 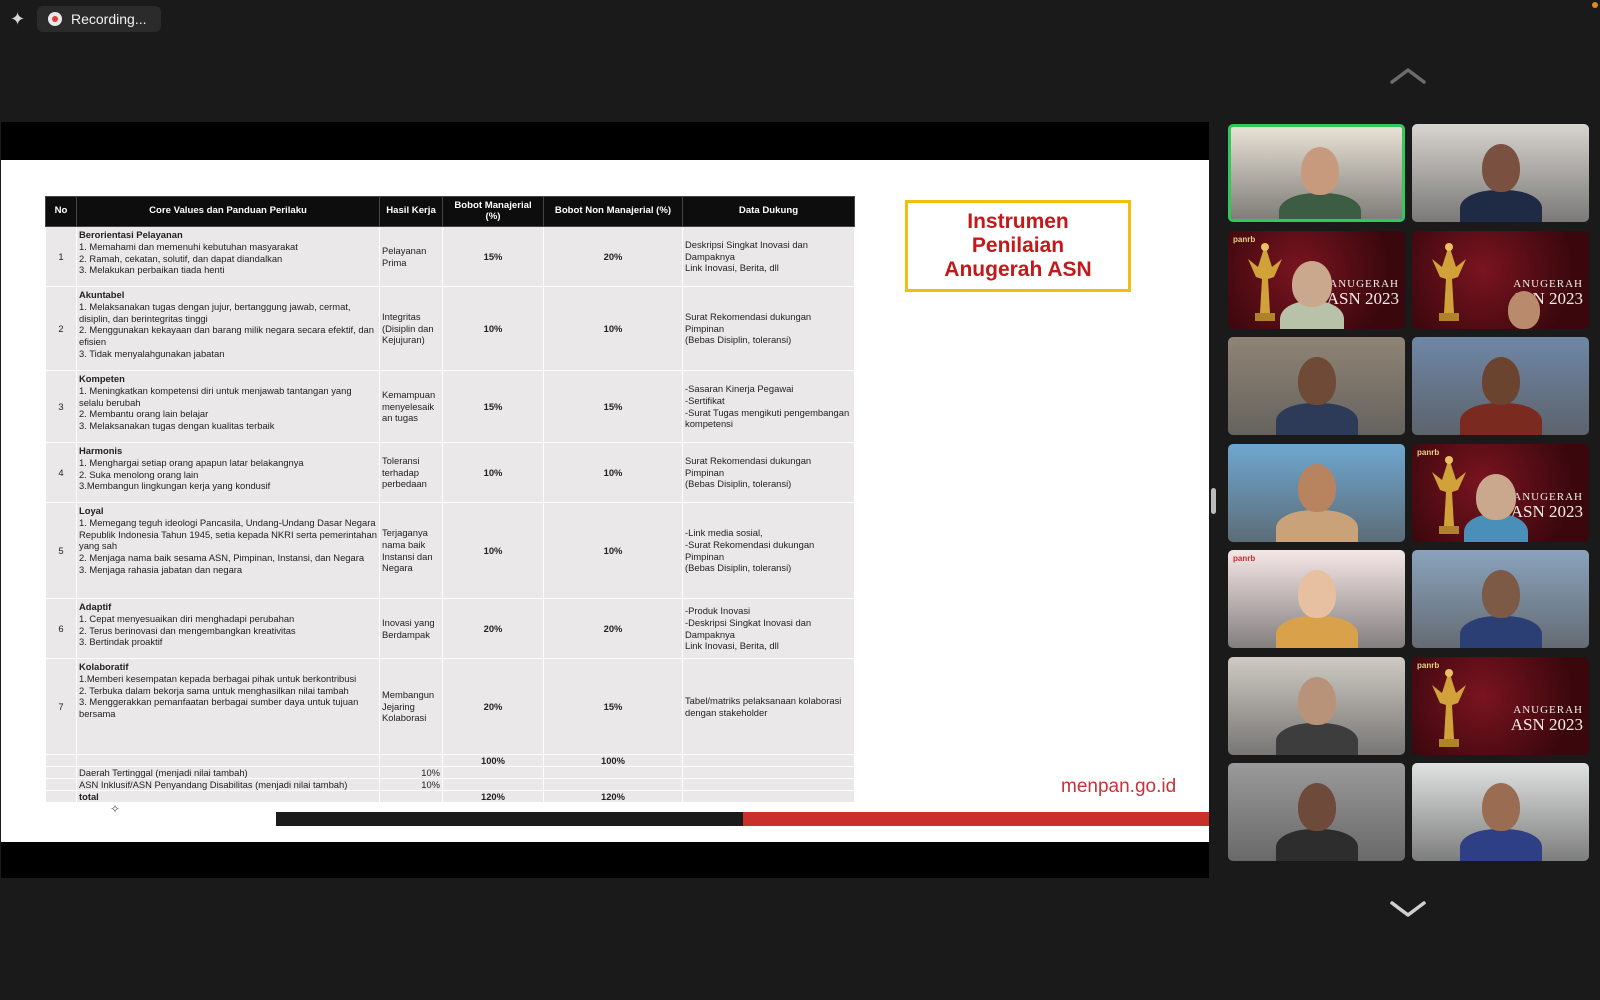 I want to click on data-dukung-line: -Surat Rekomendasi dukungan Pimpinan, so click(x=750, y=550).